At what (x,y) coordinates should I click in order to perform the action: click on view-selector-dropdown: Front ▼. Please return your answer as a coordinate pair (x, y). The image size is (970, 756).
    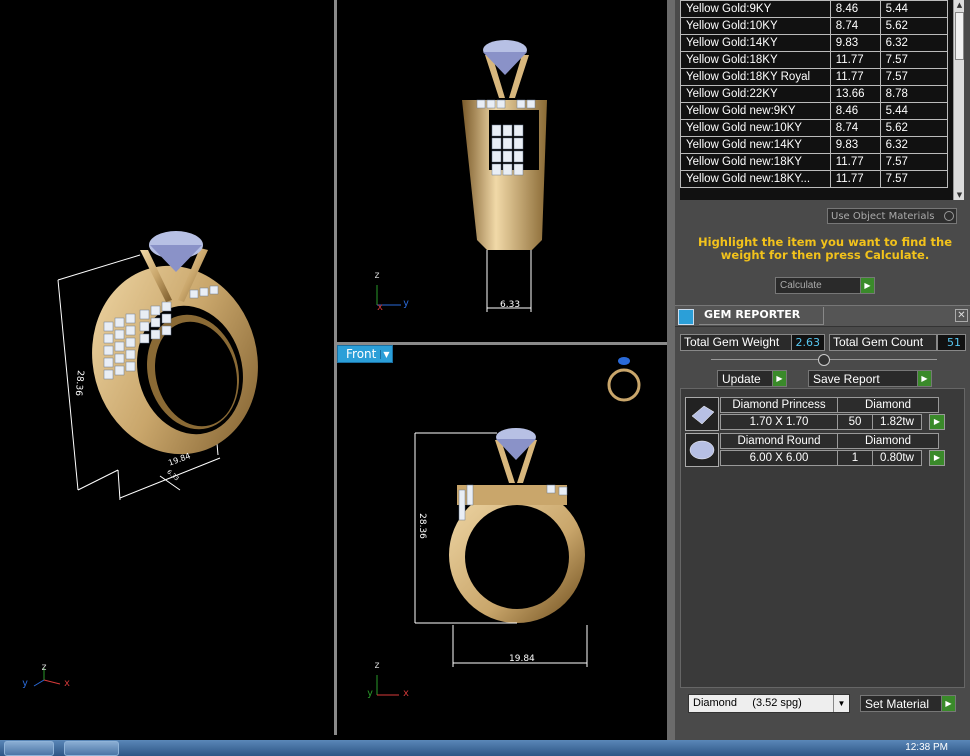
    Looking at the image, I should click on (365, 354).